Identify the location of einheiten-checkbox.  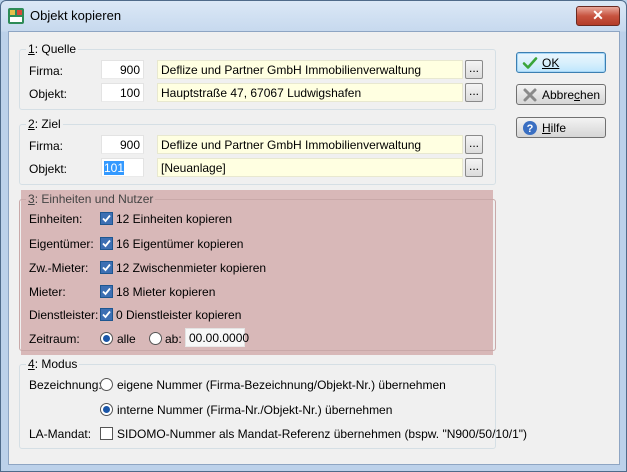
(106, 218).